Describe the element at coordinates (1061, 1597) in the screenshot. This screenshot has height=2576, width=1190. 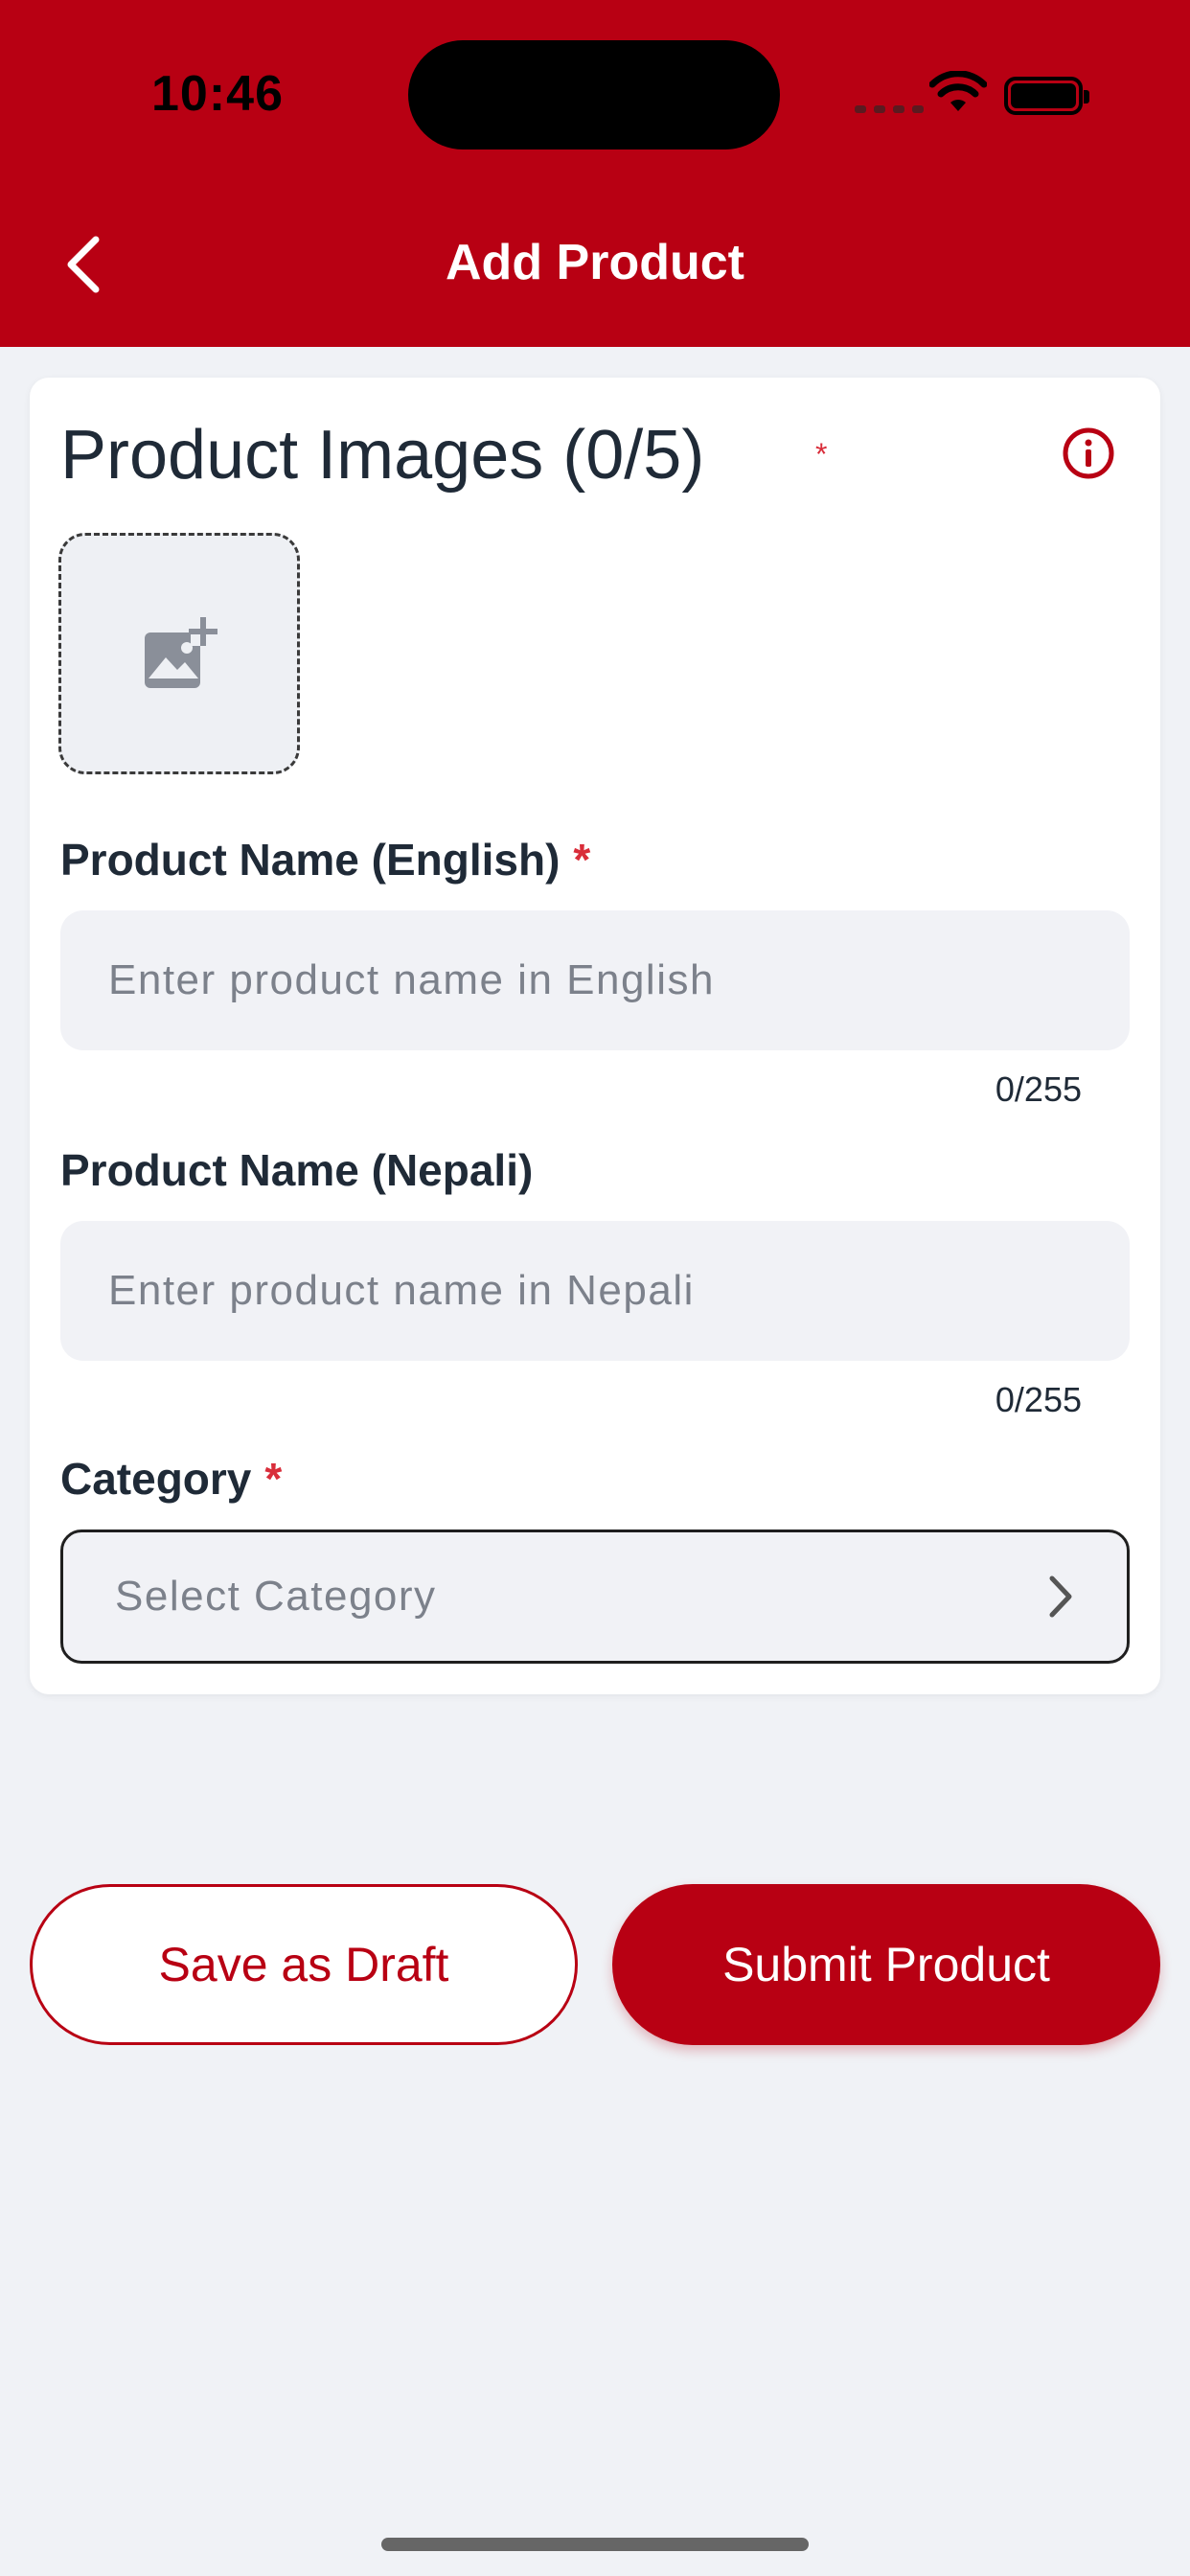
I see `chevron-right-icon` at that location.